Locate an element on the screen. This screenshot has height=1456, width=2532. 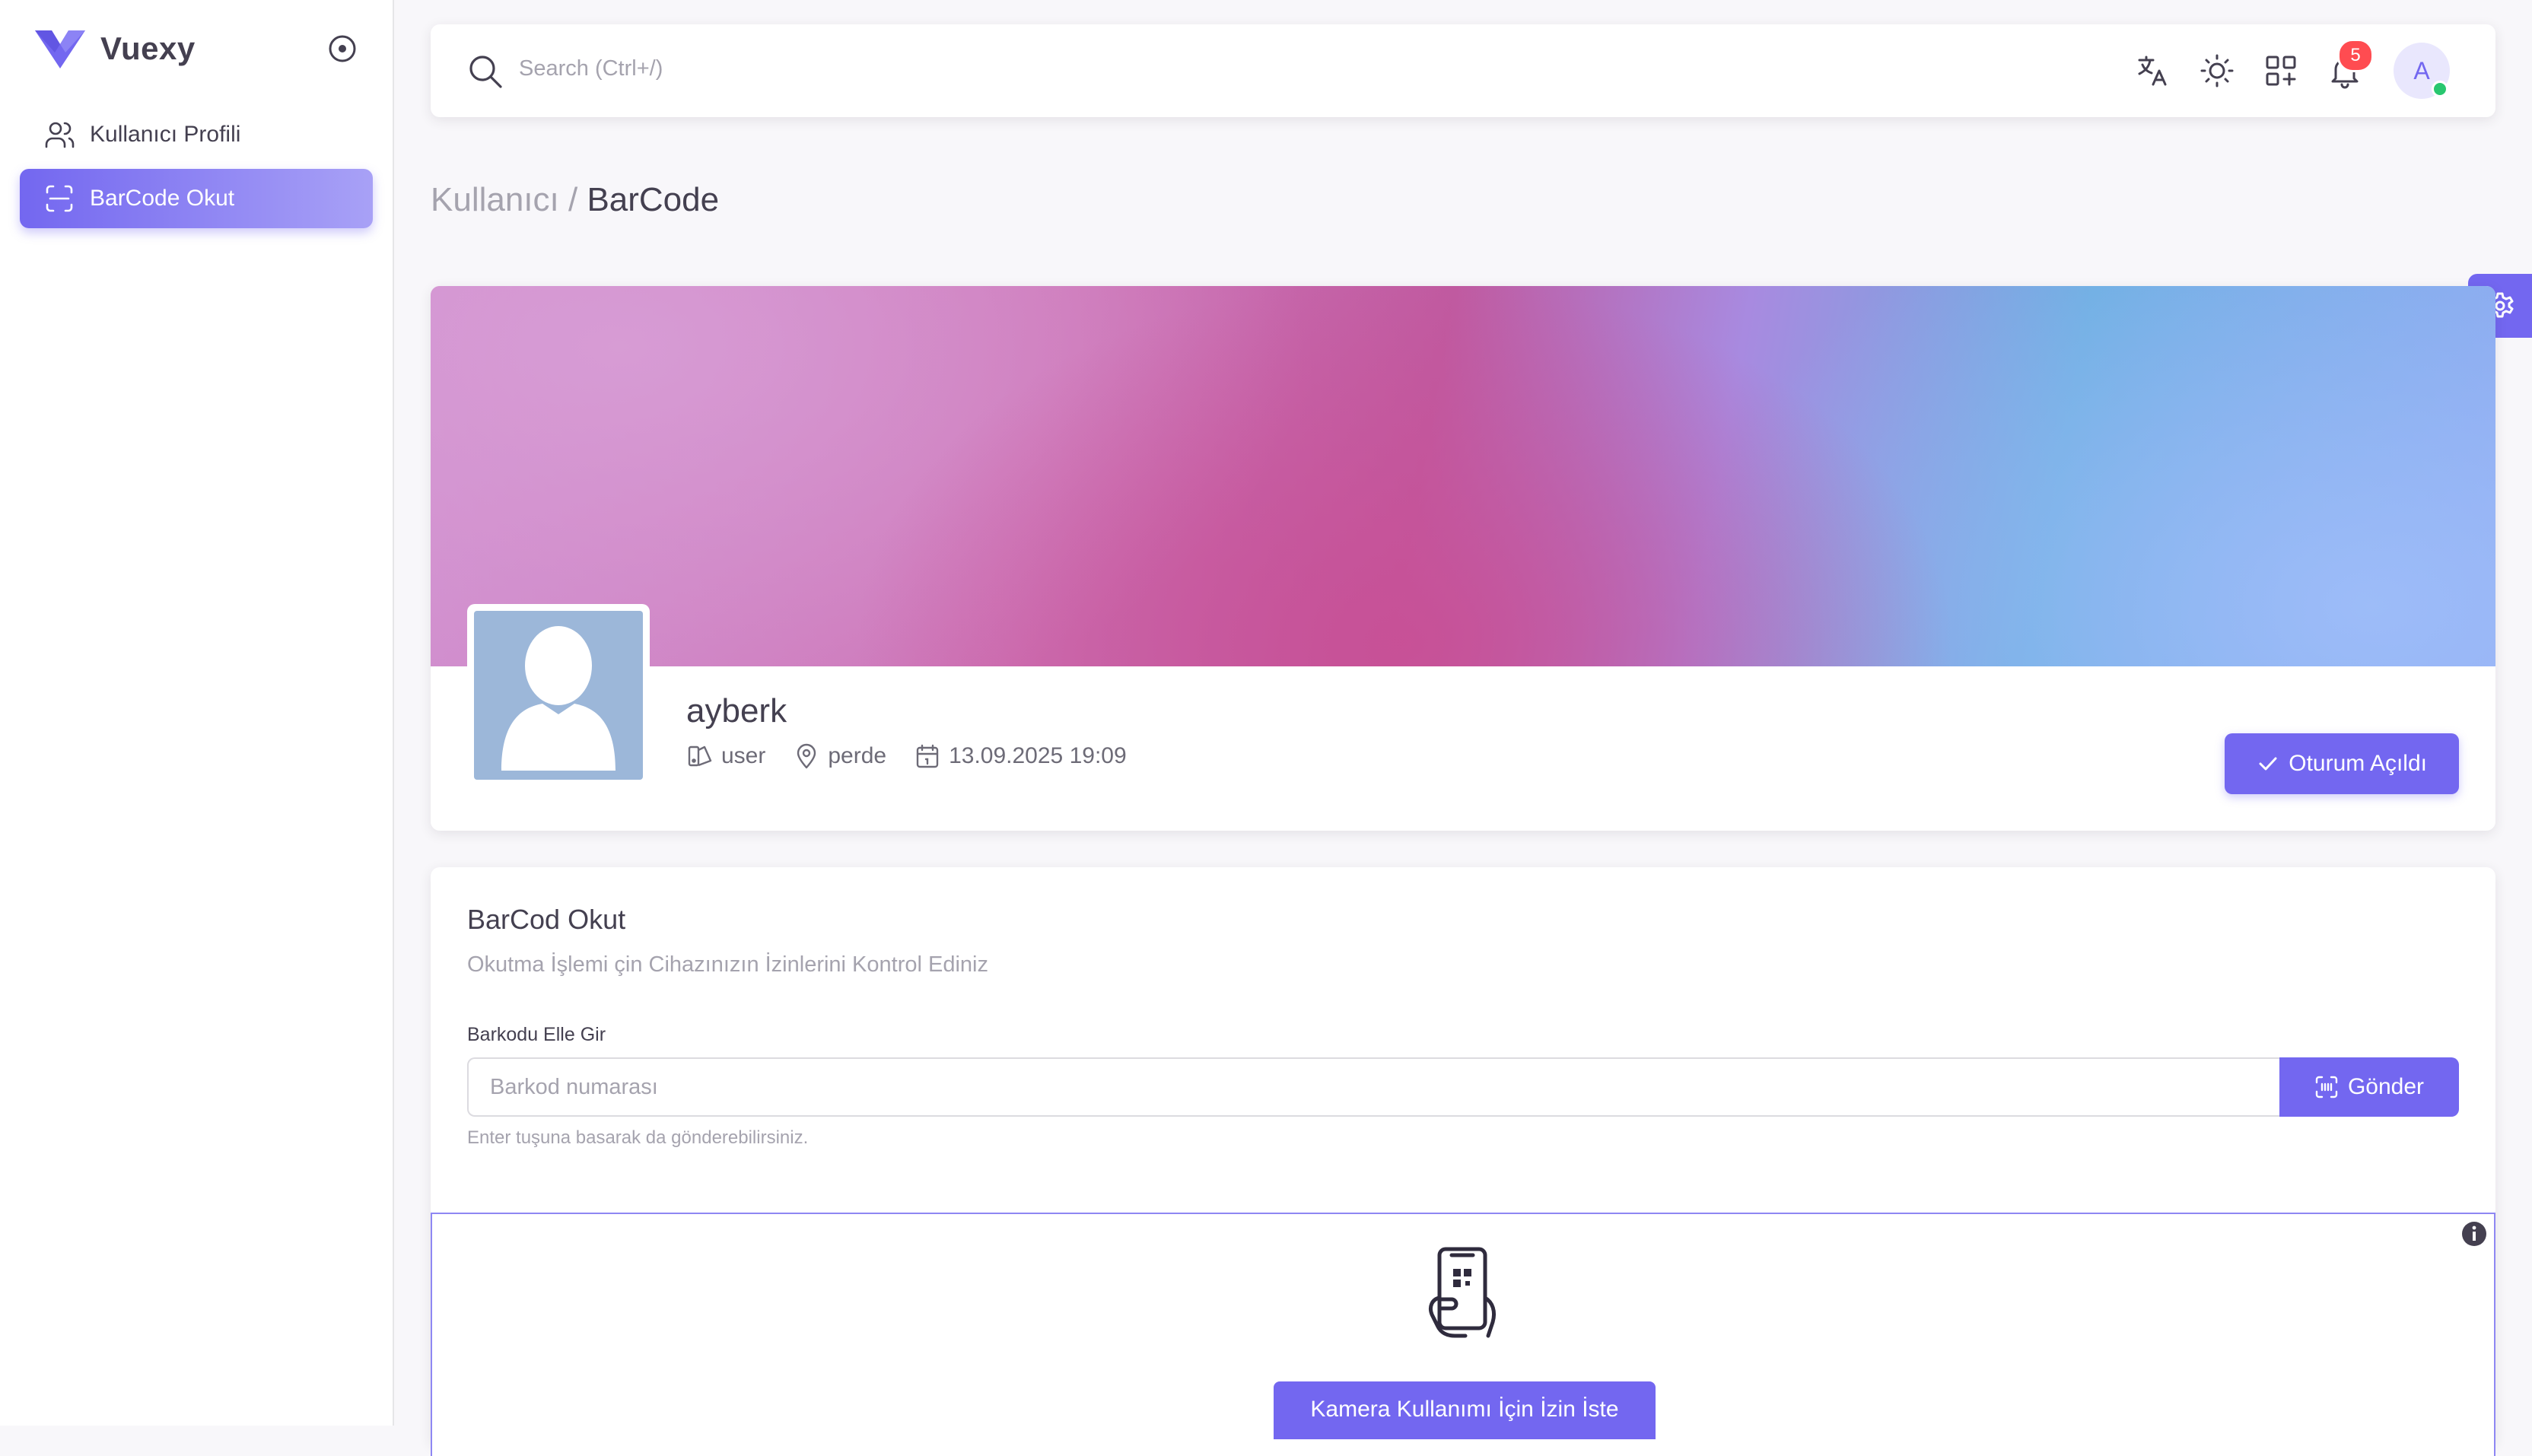
profile-location: perde is located at coordinates (839, 756).